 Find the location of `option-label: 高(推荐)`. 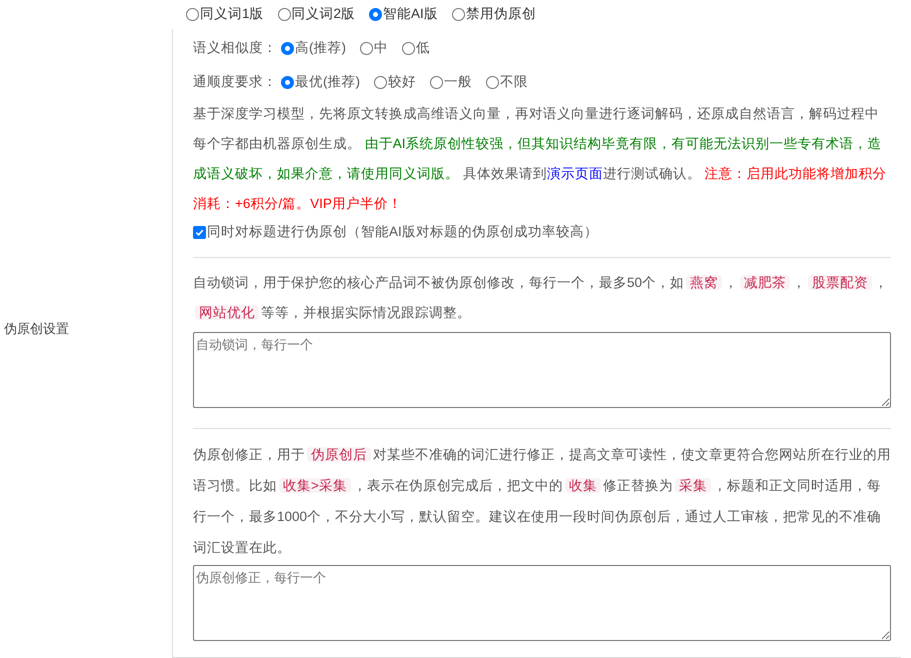

option-label: 高(推荐) is located at coordinates (320, 48).